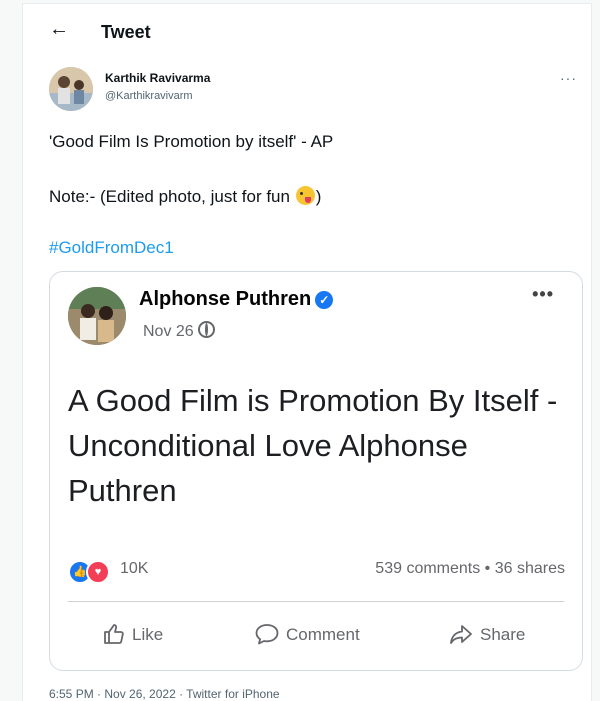 The image size is (600, 701). What do you see at coordinates (470, 568) in the screenshot?
I see `comment-share-stats: 539 comments • 36 shares` at bounding box center [470, 568].